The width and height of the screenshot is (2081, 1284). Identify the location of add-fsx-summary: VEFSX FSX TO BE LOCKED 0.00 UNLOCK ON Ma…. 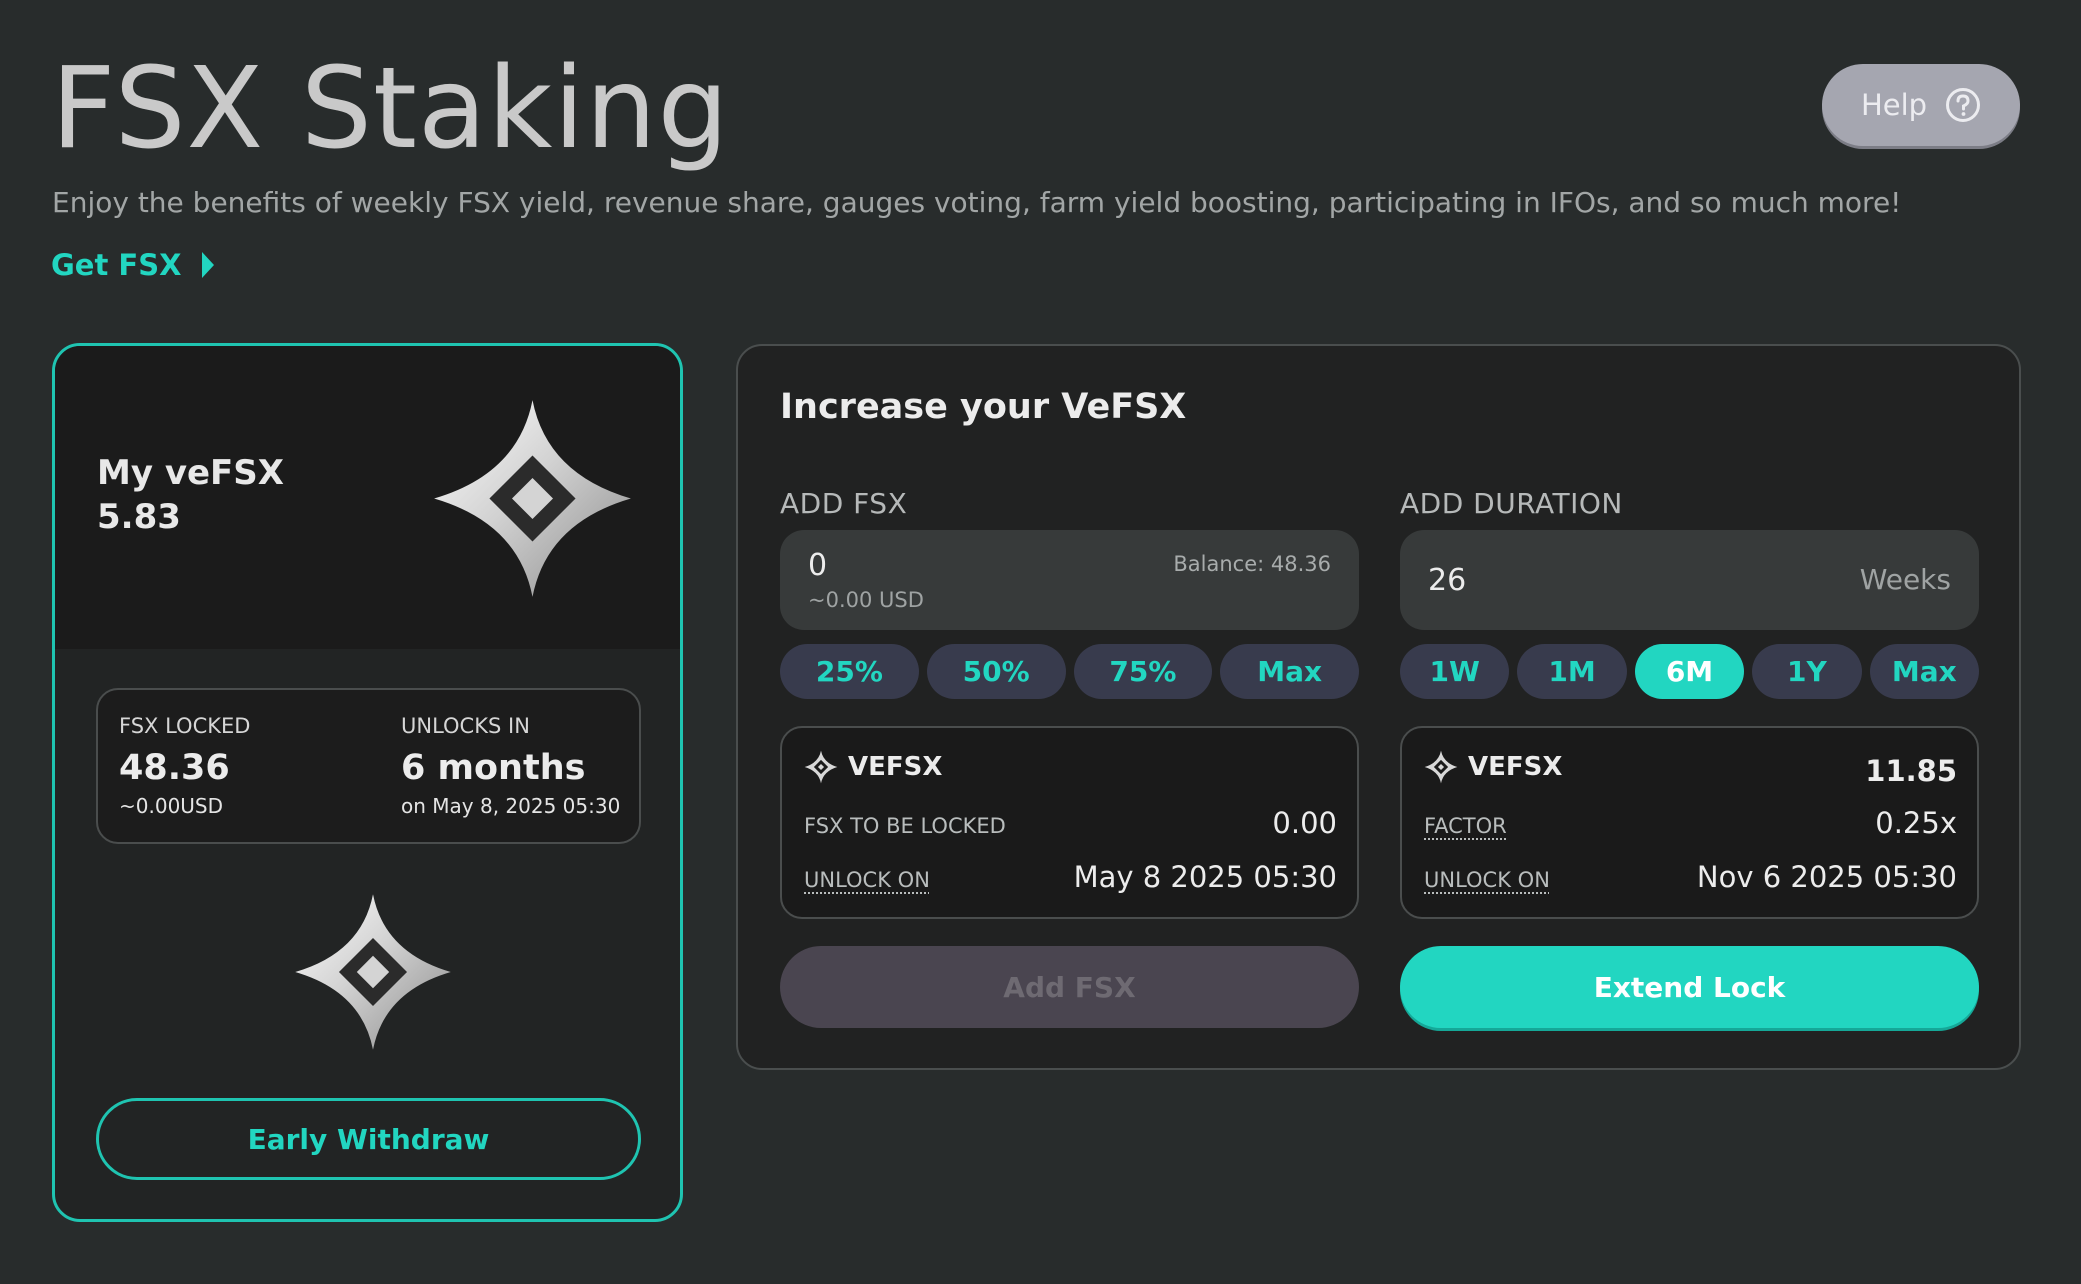
(1069, 822).